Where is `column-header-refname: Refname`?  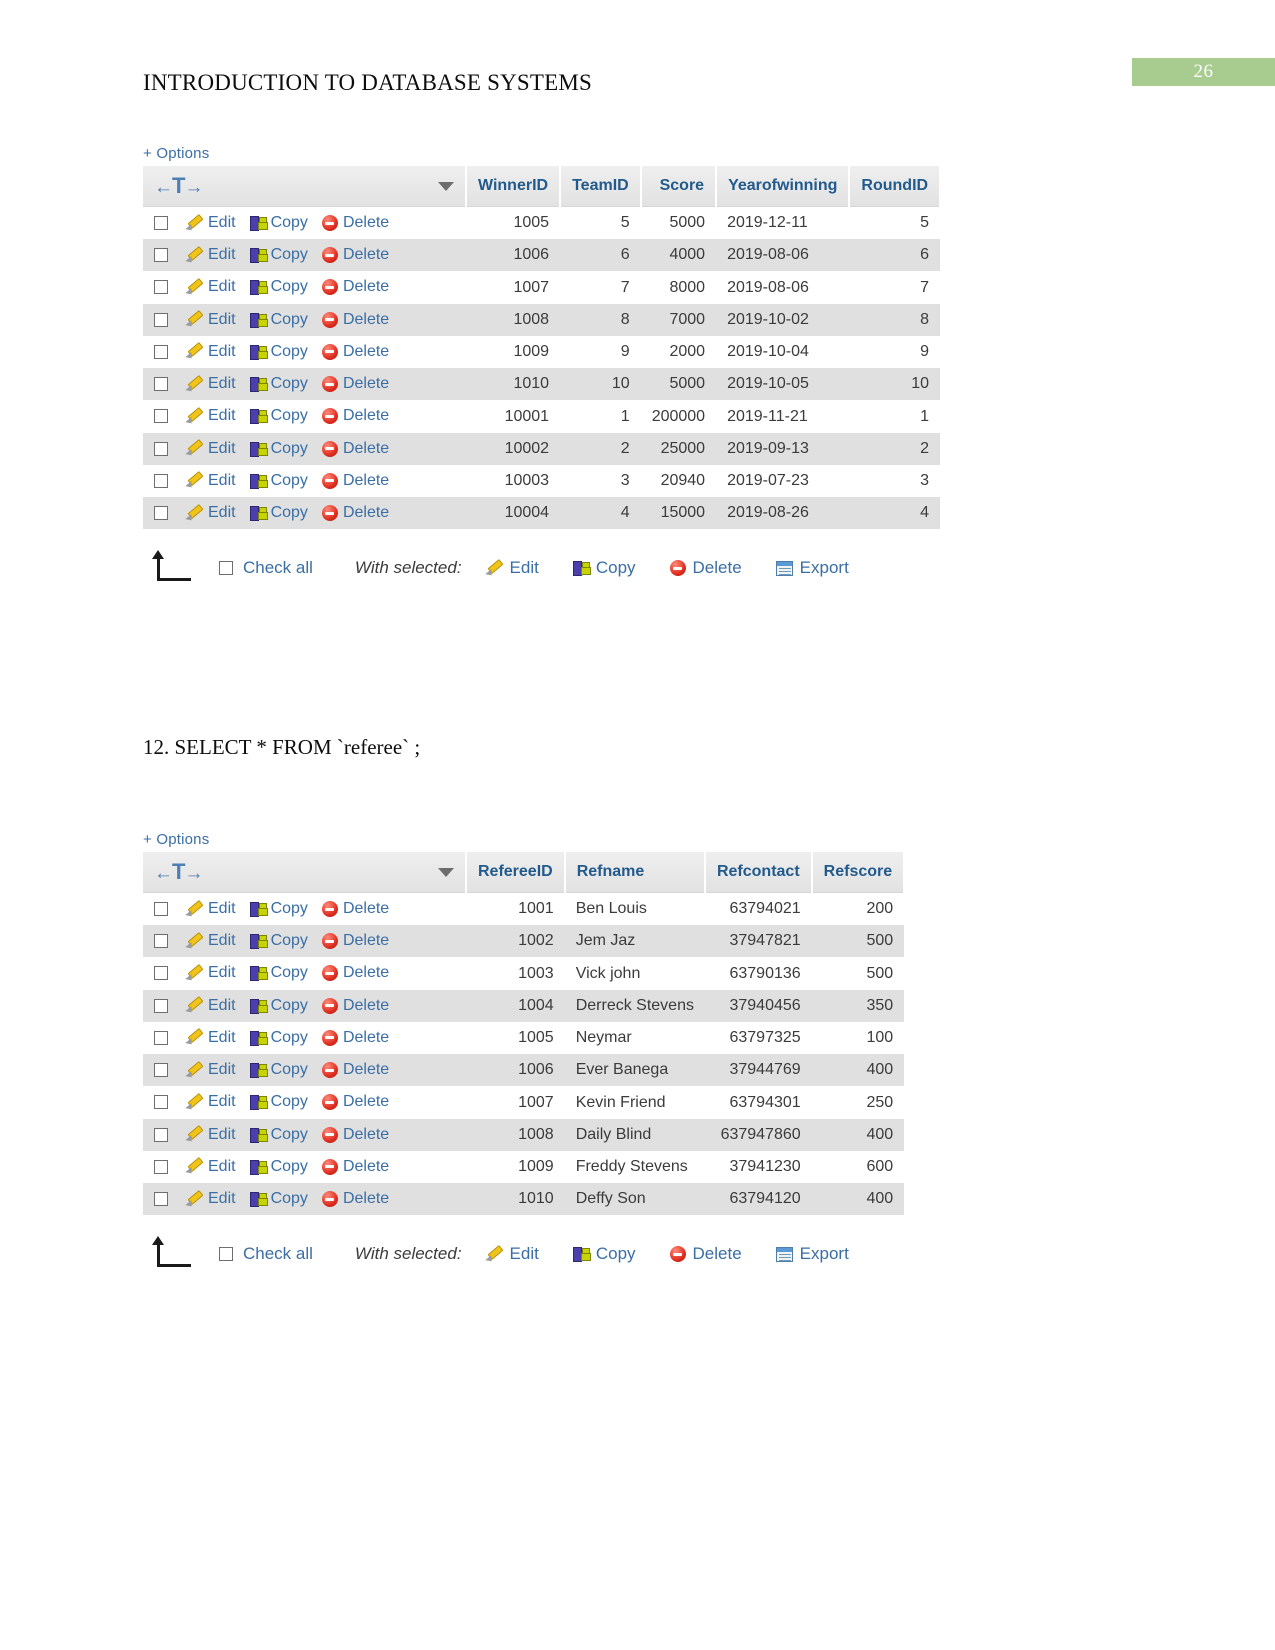
column-header-refname: Refname is located at coordinates (635, 872).